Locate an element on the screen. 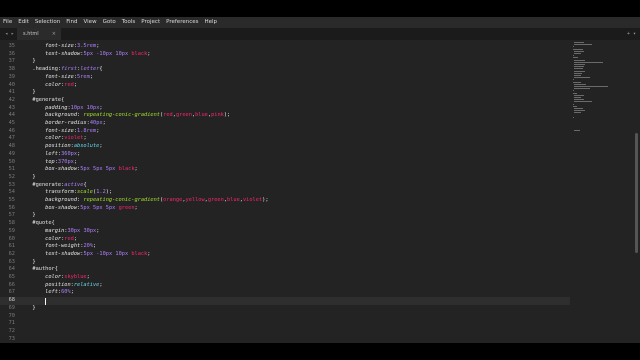 The image size is (640, 360). menu-item-edit: Edit is located at coordinates (23, 22).